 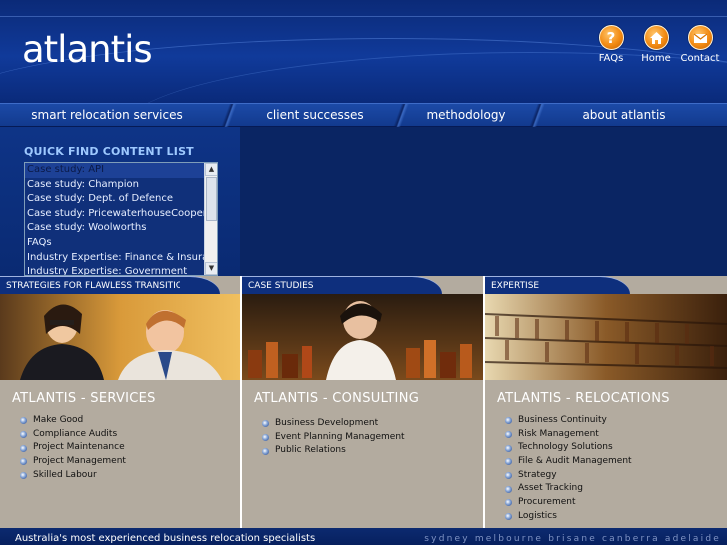 I want to click on column-tab: STRATEGIES FOR FLAWLESS TRANSITION, so click(x=97, y=285).